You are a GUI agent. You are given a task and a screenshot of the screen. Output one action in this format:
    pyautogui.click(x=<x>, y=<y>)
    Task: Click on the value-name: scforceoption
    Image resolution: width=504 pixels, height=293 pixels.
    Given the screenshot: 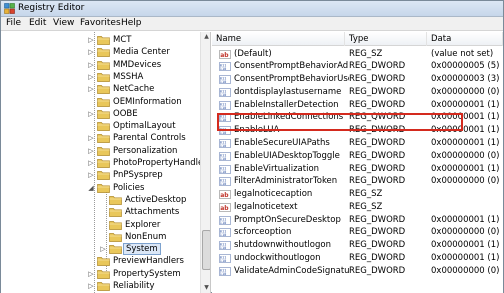 What is the action you would take?
    pyautogui.click(x=263, y=232)
    